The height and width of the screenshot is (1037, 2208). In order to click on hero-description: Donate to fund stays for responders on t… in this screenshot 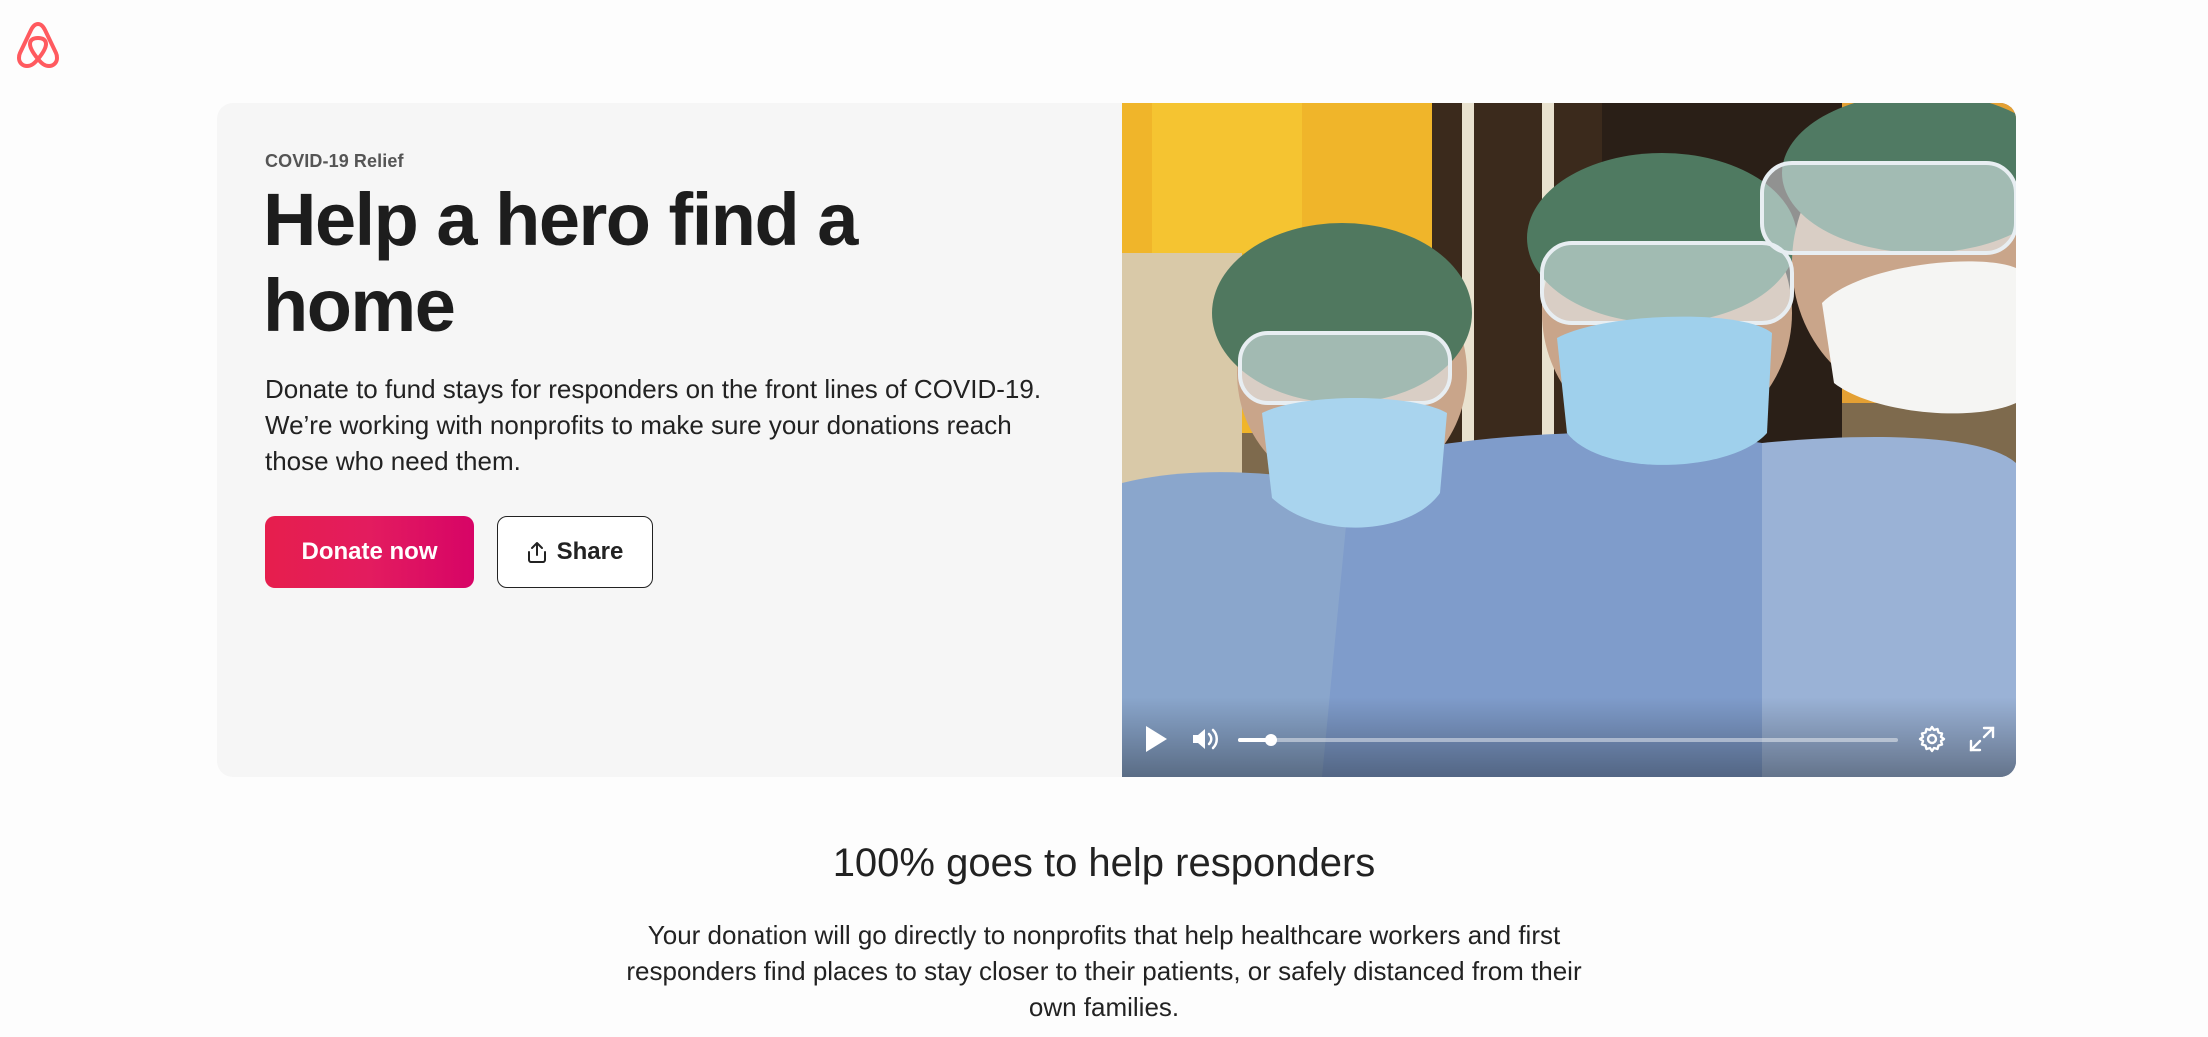, I will do `click(653, 425)`.